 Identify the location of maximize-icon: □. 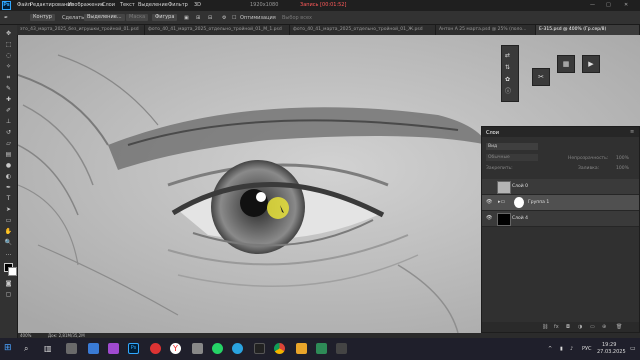
(608, 5).